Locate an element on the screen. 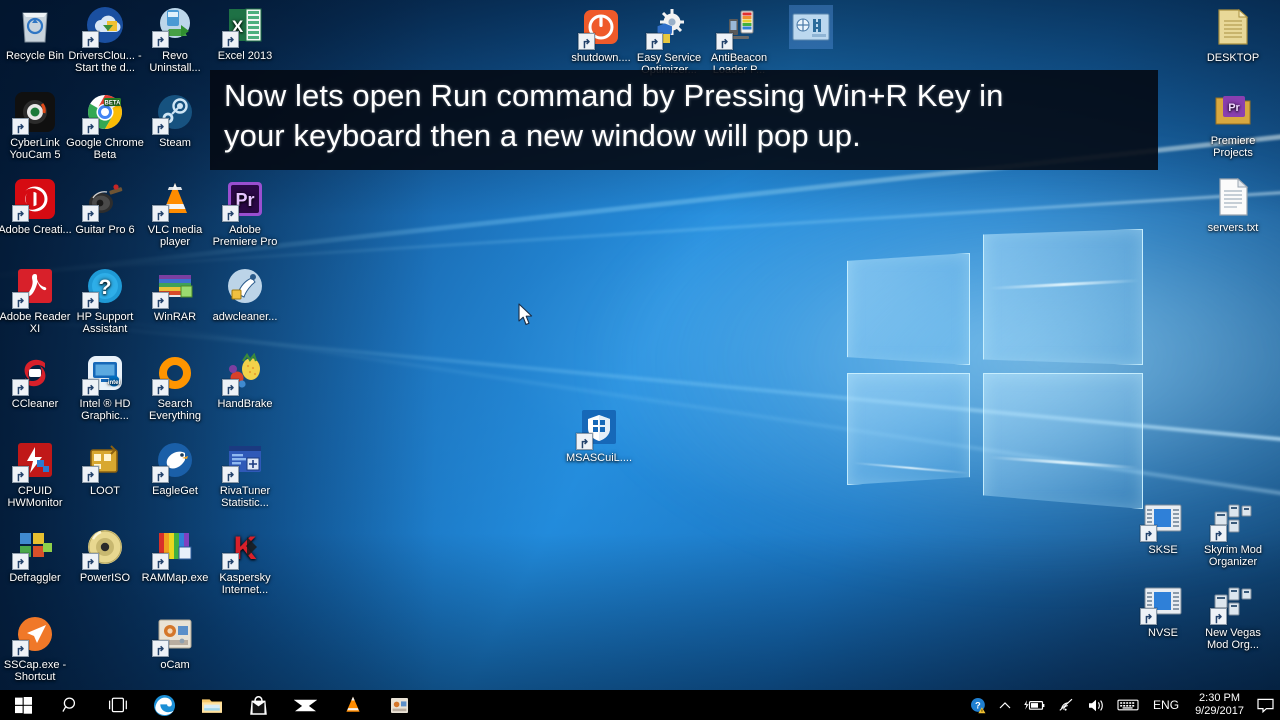 The image size is (1280, 720). excel-icon: X is located at coordinates (244, 25).